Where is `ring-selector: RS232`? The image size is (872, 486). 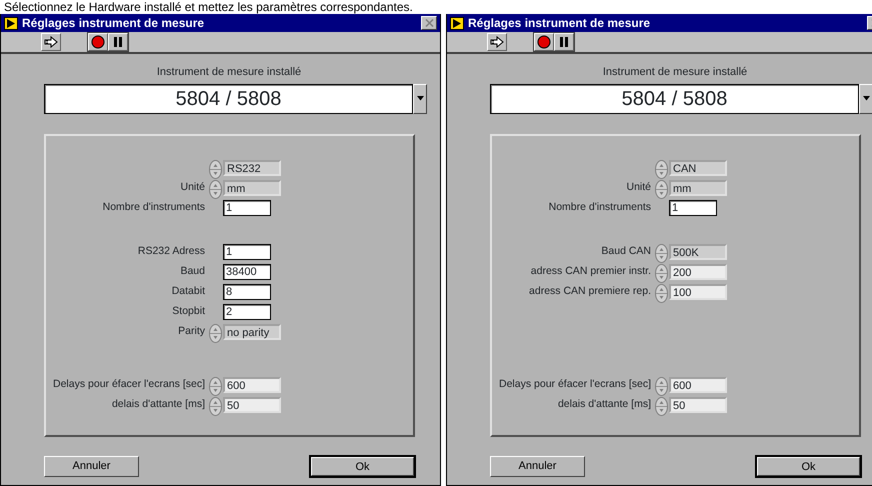 ring-selector: RS232 is located at coordinates (252, 168).